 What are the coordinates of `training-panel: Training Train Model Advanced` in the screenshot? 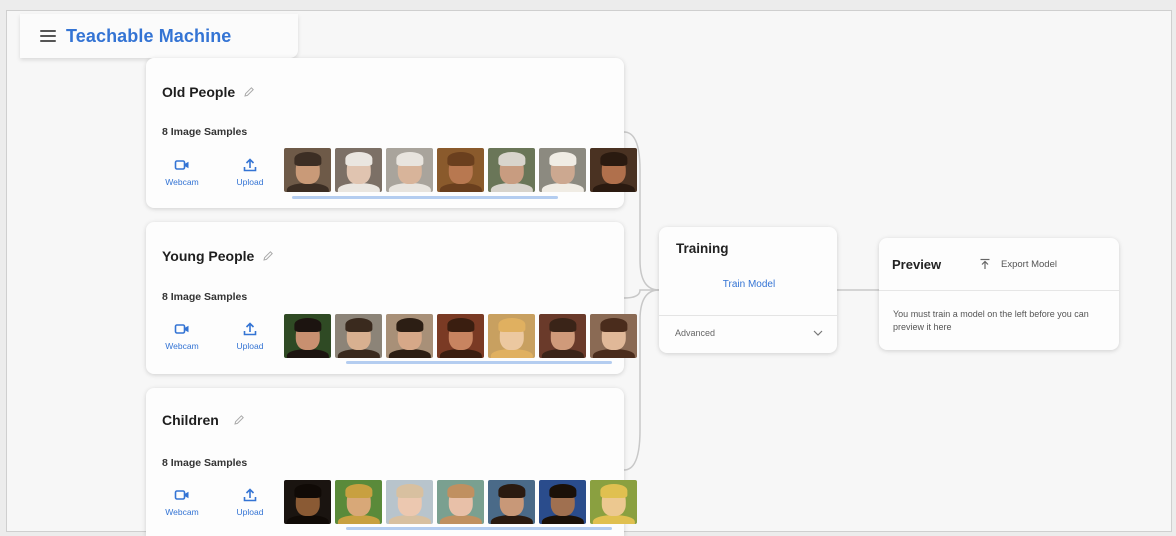 It's located at (748, 290).